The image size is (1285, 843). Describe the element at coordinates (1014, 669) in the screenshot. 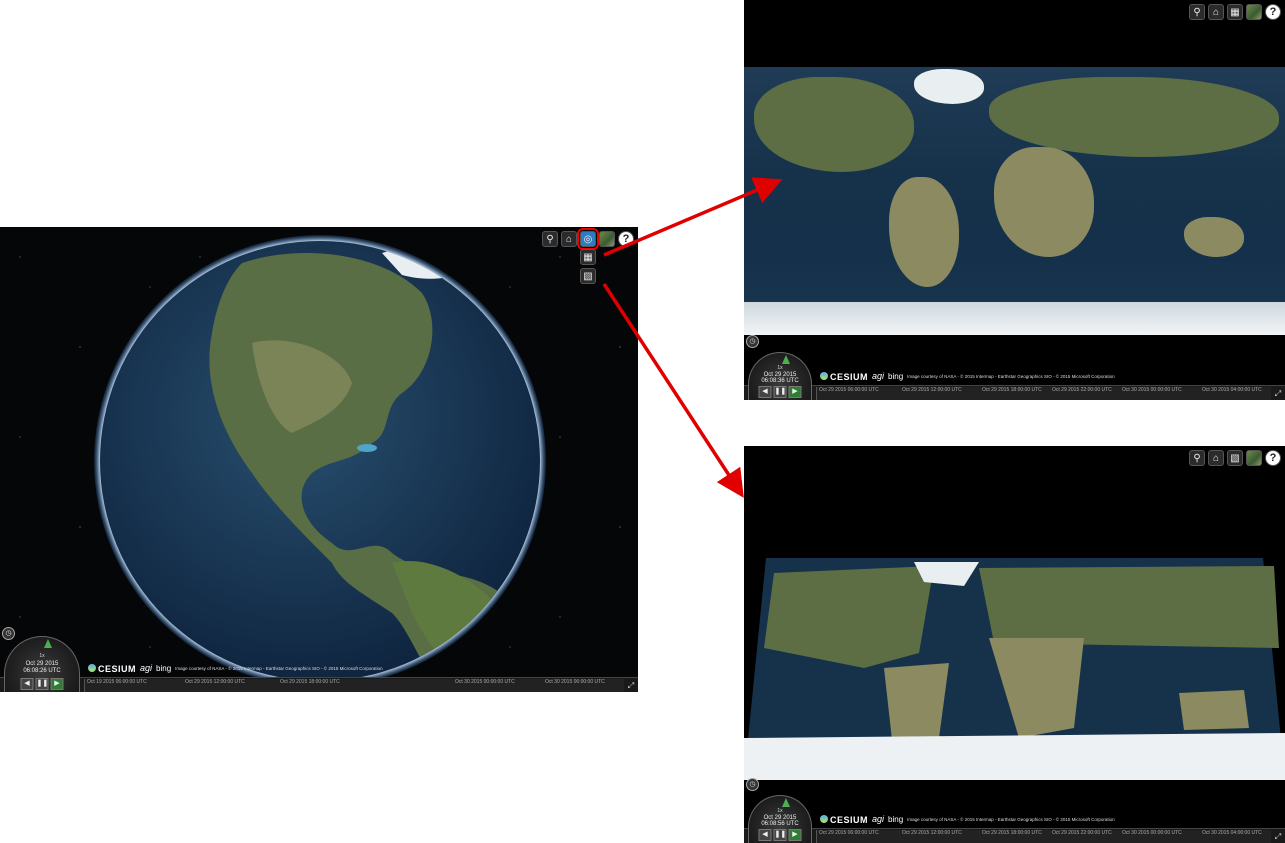

I see `world-map-columbus` at that location.